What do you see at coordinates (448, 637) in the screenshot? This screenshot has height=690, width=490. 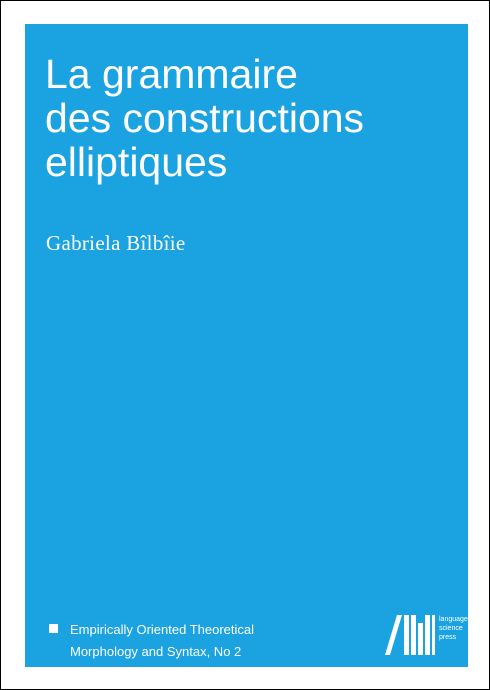 I see `publisher-name-line: press` at bounding box center [448, 637].